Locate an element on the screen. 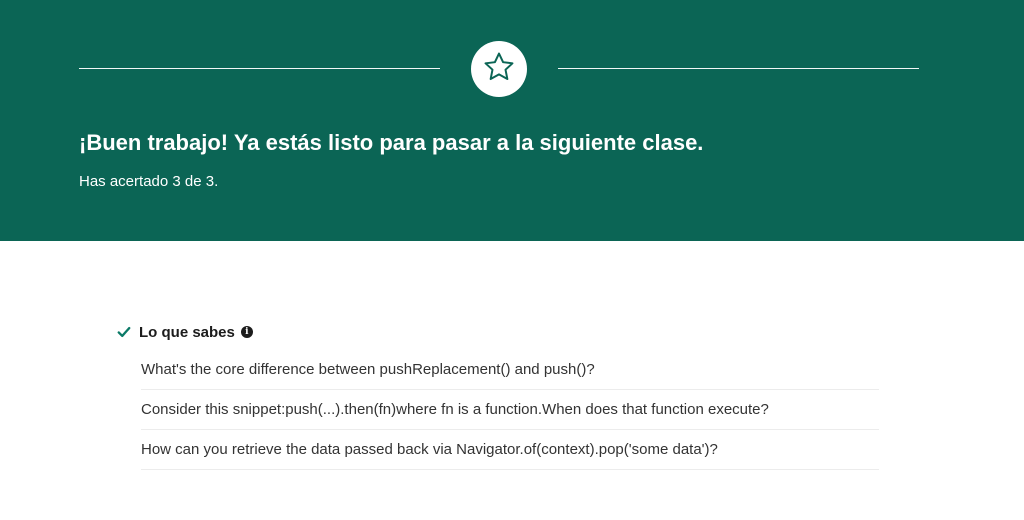  section-title: Lo que sabes is located at coordinates (187, 332).